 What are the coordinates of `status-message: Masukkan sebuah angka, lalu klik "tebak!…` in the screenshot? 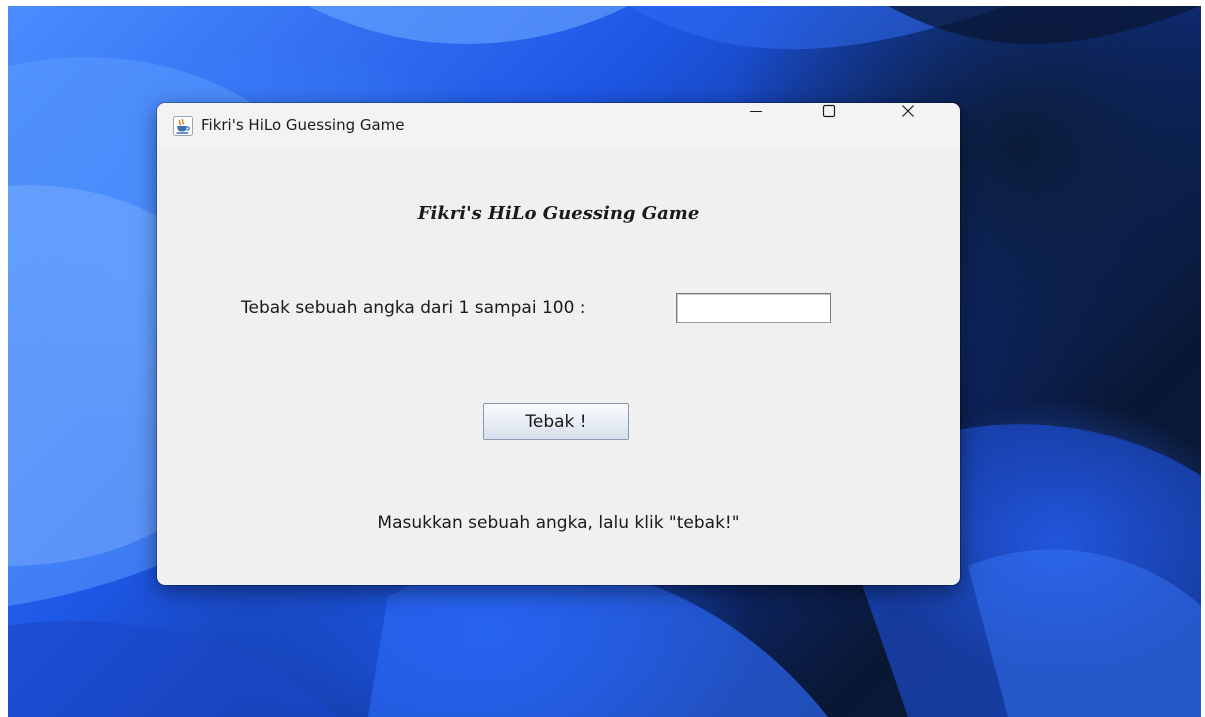 It's located at (558, 523).